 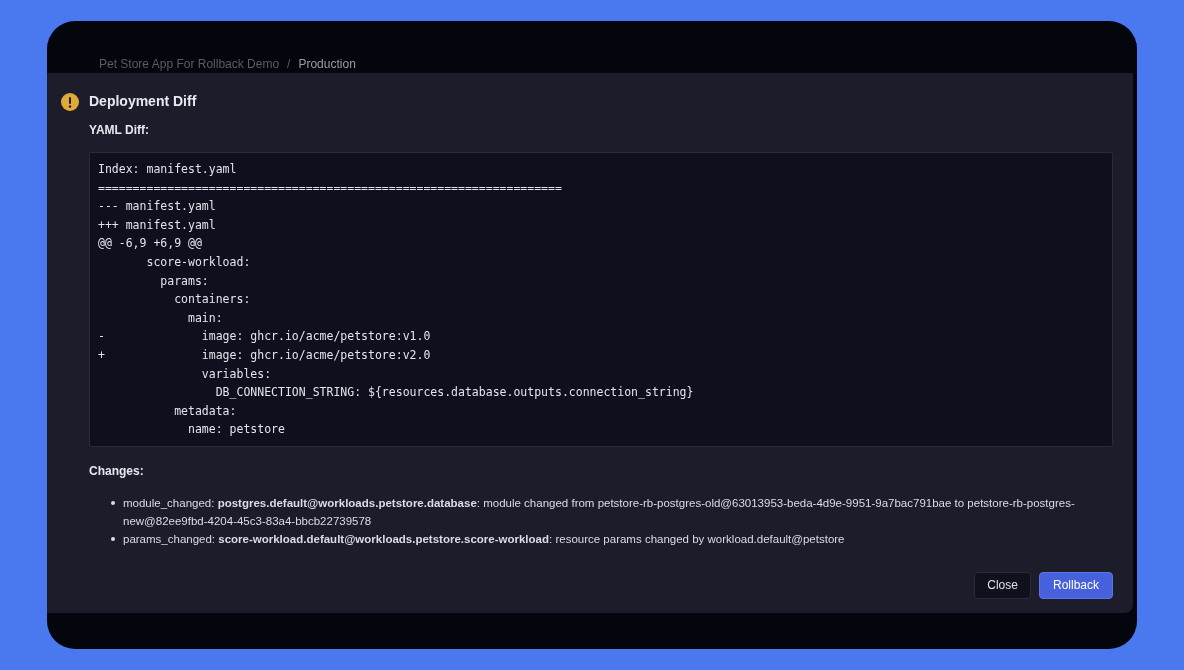 I want to click on breadcrumb-item: Production, so click(x=327, y=64).